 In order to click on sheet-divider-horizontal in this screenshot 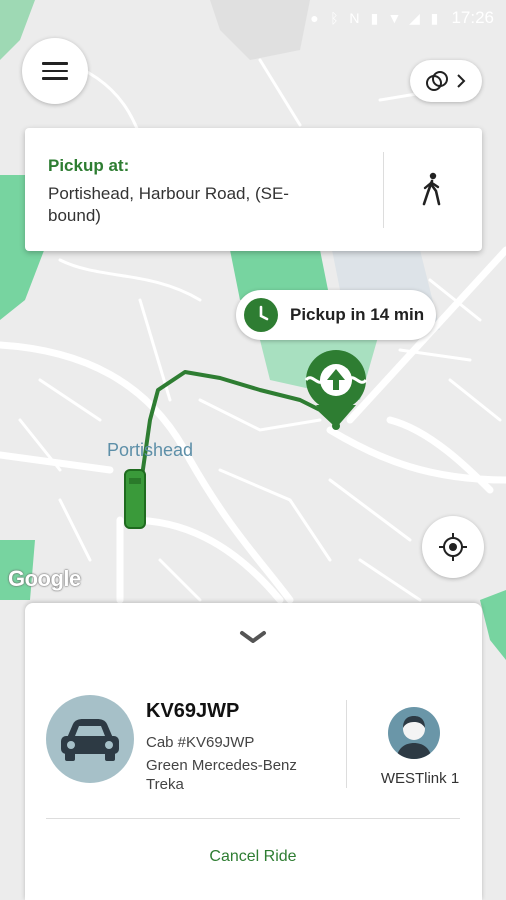, I will do `click(253, 818)`.